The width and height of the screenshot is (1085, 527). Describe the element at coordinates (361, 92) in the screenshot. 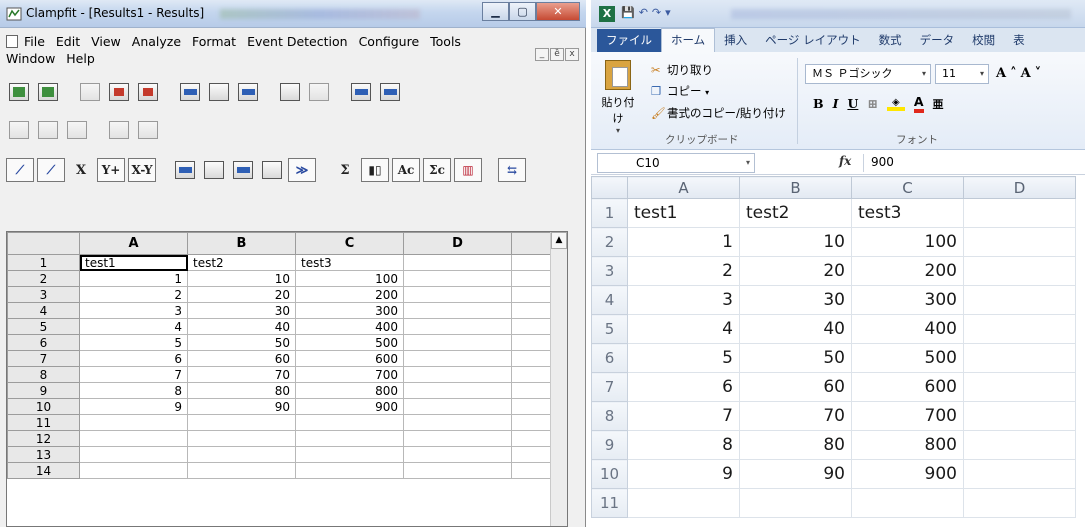

I see `tile-vertical-button` at that location.